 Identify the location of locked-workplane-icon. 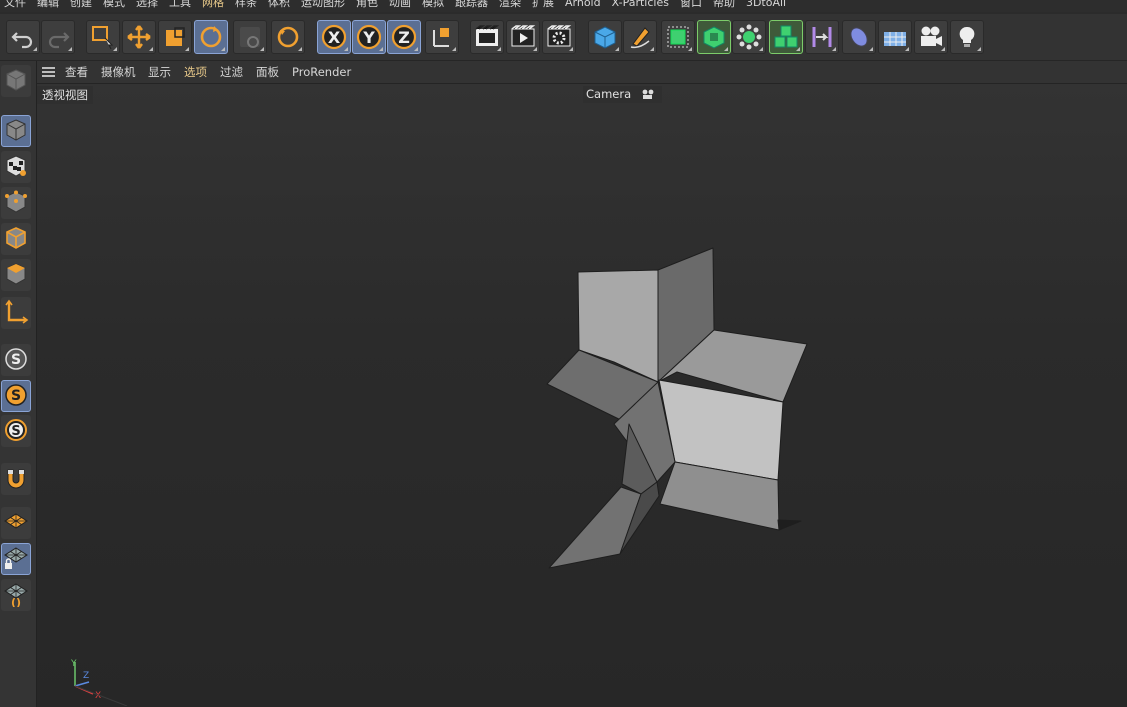
(16, 559).